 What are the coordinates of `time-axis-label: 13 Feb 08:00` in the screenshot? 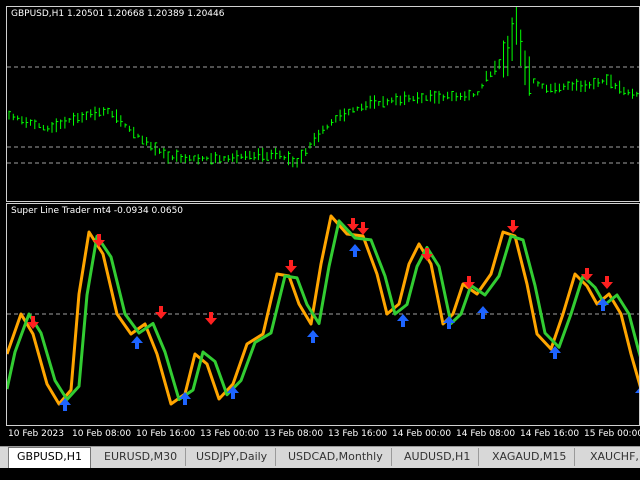 It's located at (294, 434).